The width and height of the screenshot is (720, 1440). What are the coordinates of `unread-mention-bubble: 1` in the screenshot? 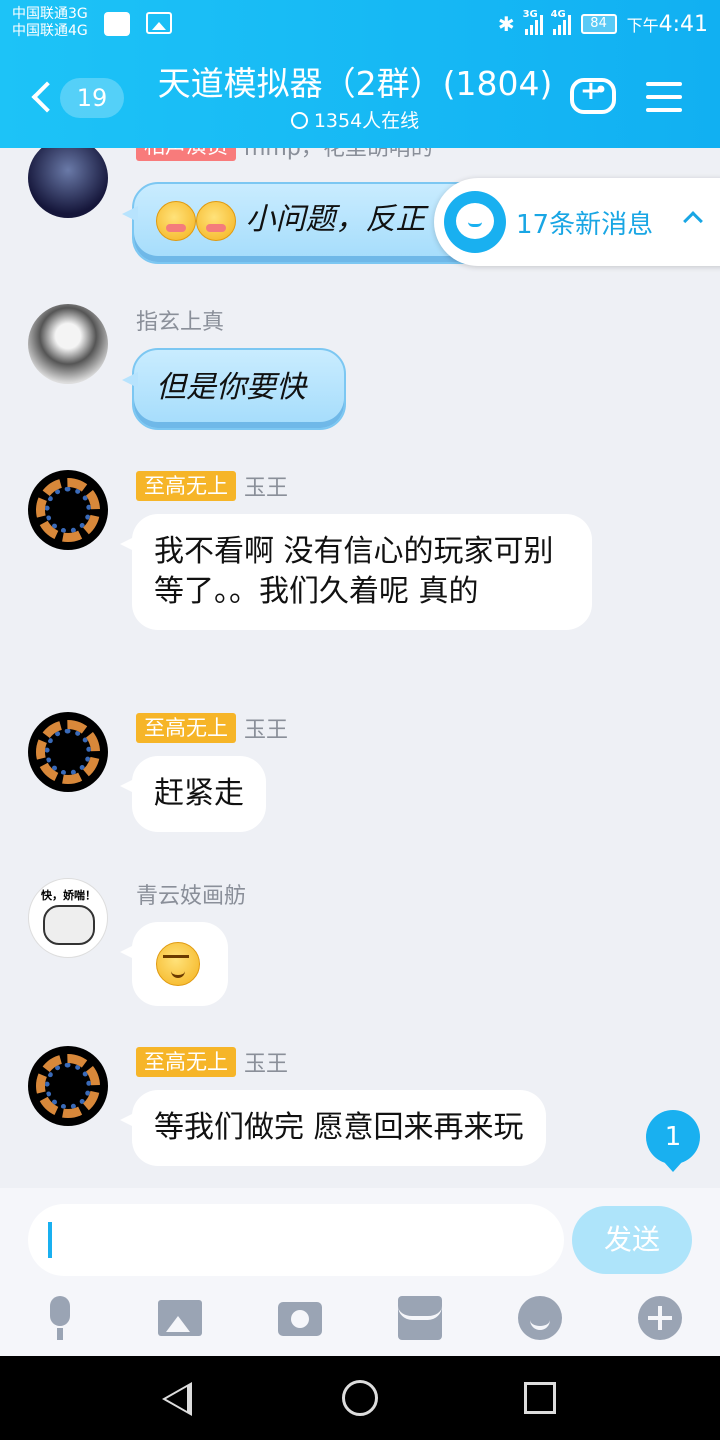 It's located at (673, 1141).